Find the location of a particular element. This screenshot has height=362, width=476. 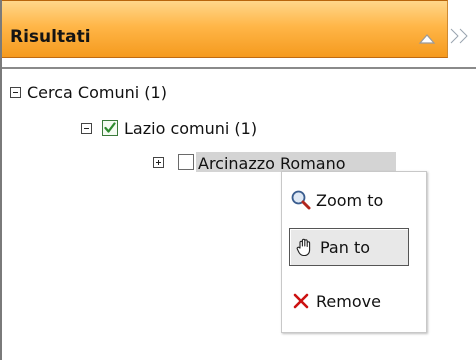

tree-node-label: Lazio comuni (1) is located at coordinates (191, 128).